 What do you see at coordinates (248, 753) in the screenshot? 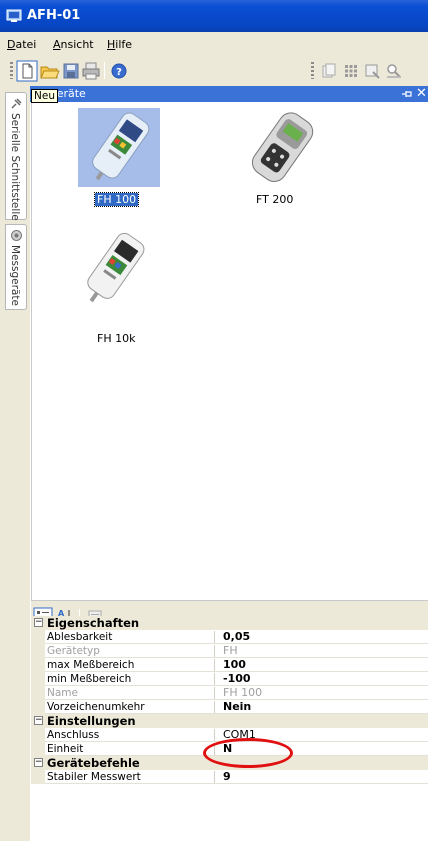
I see `highlight-circle` at bounding box center [248, 753].